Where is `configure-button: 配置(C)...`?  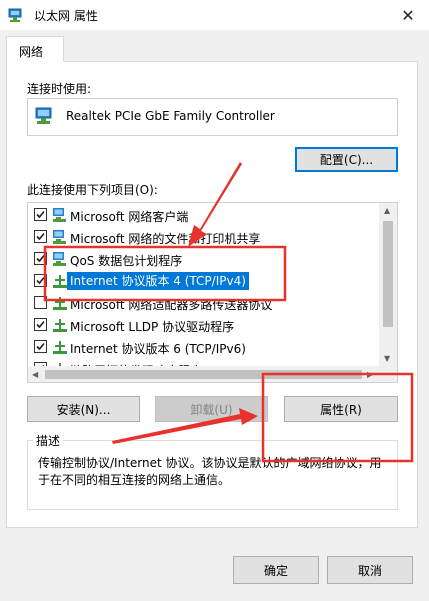
configure-button: 配置(C)... is located at coordinates (346, 159).